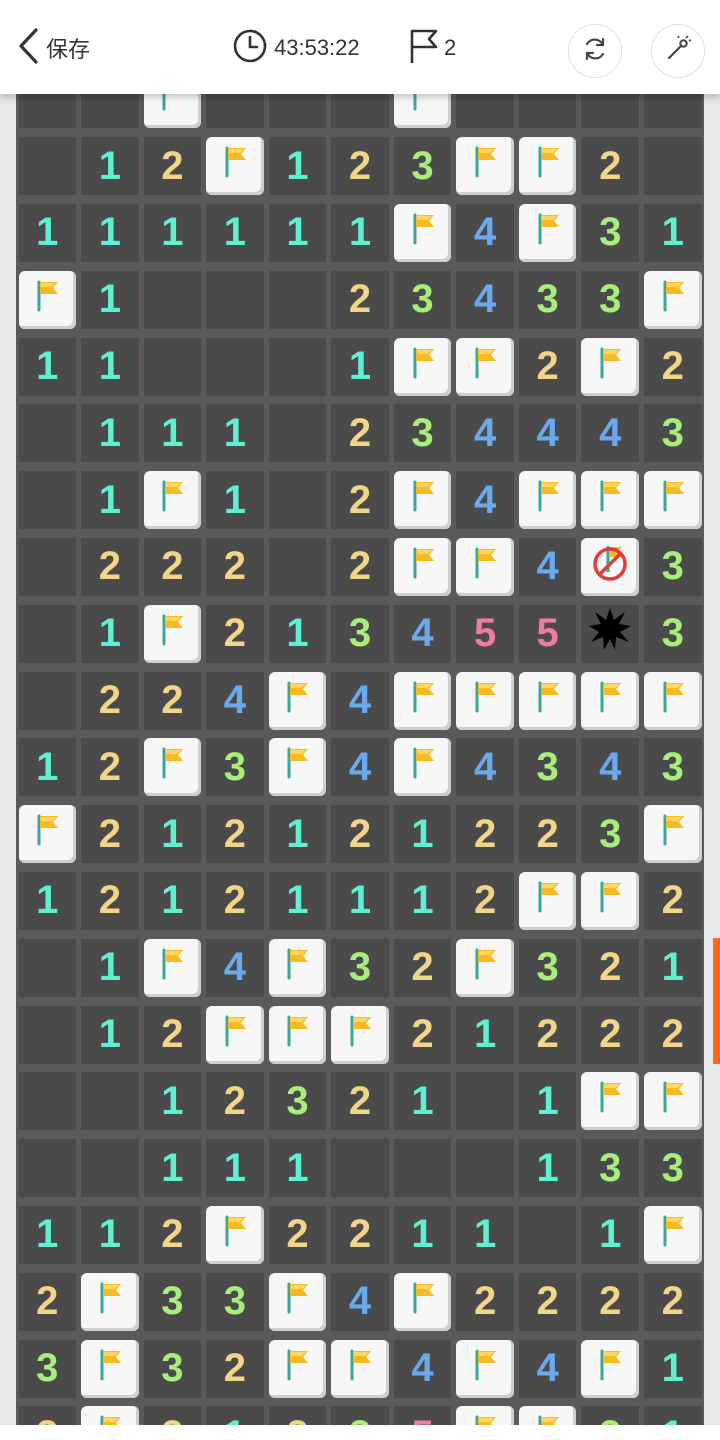 Image resolution: width=720 pixels, height=1440 pixels. Describe the element at coordinates (595, 51) in the screenshot. I see `restart-button` at that location.